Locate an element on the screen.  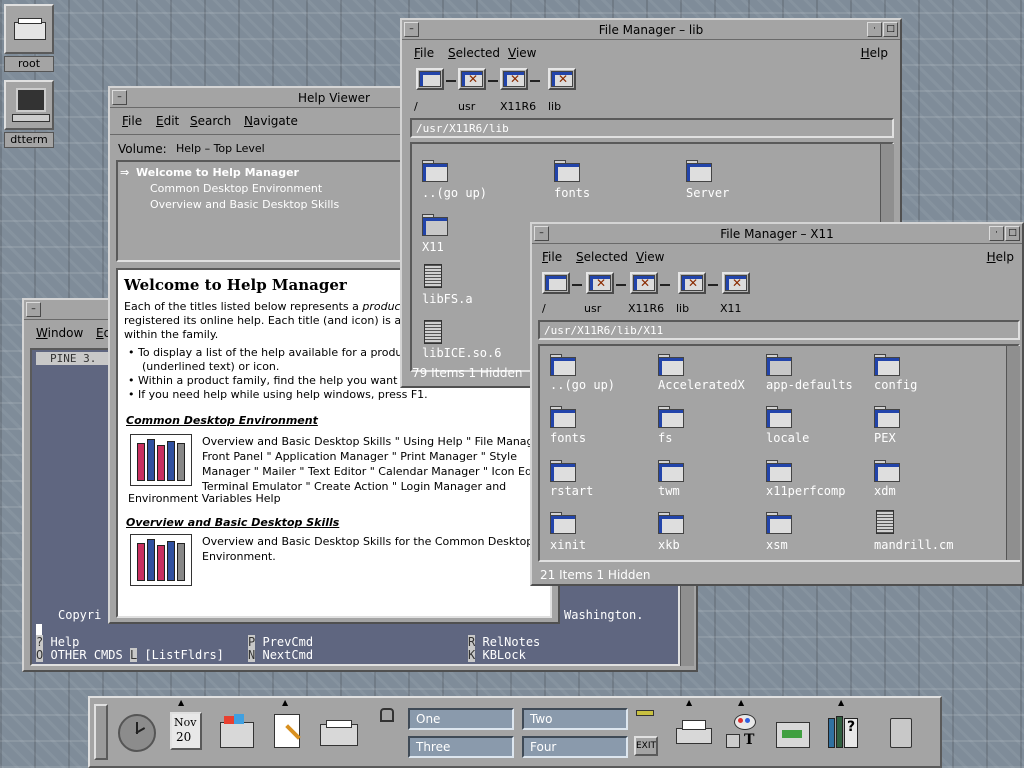
path-button-x11: ✕ is located at coordinates (736, 283).